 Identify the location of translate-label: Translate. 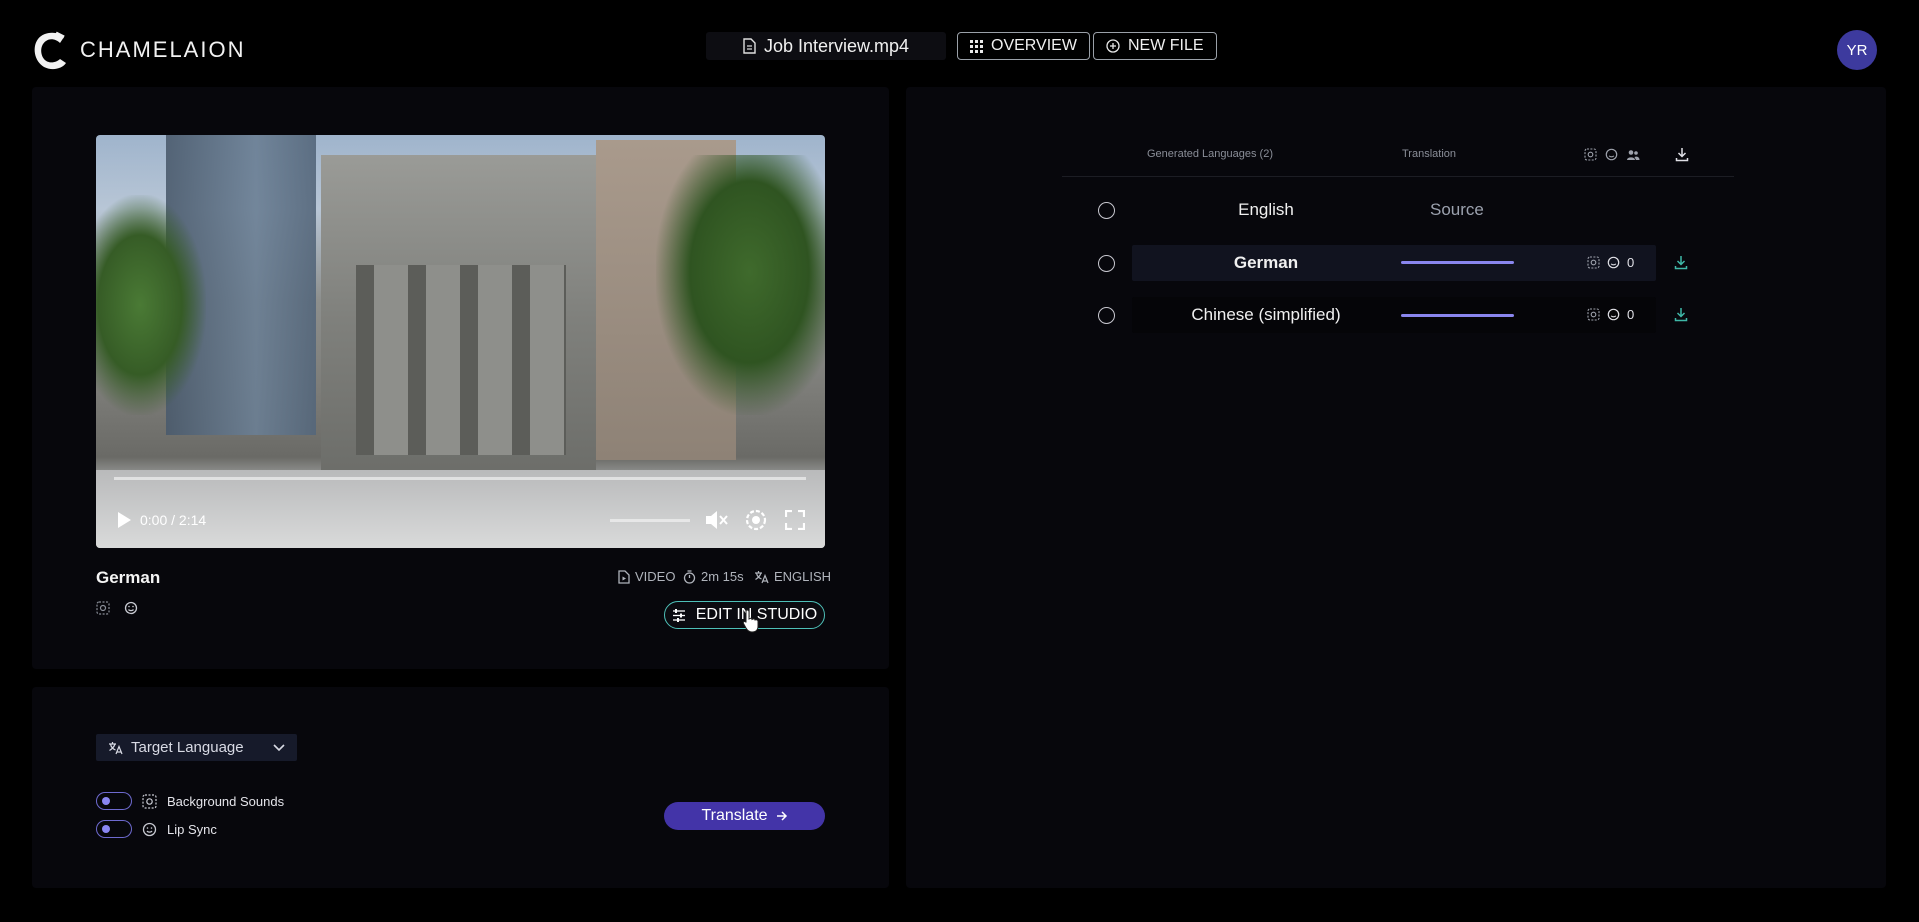
(734, 815).